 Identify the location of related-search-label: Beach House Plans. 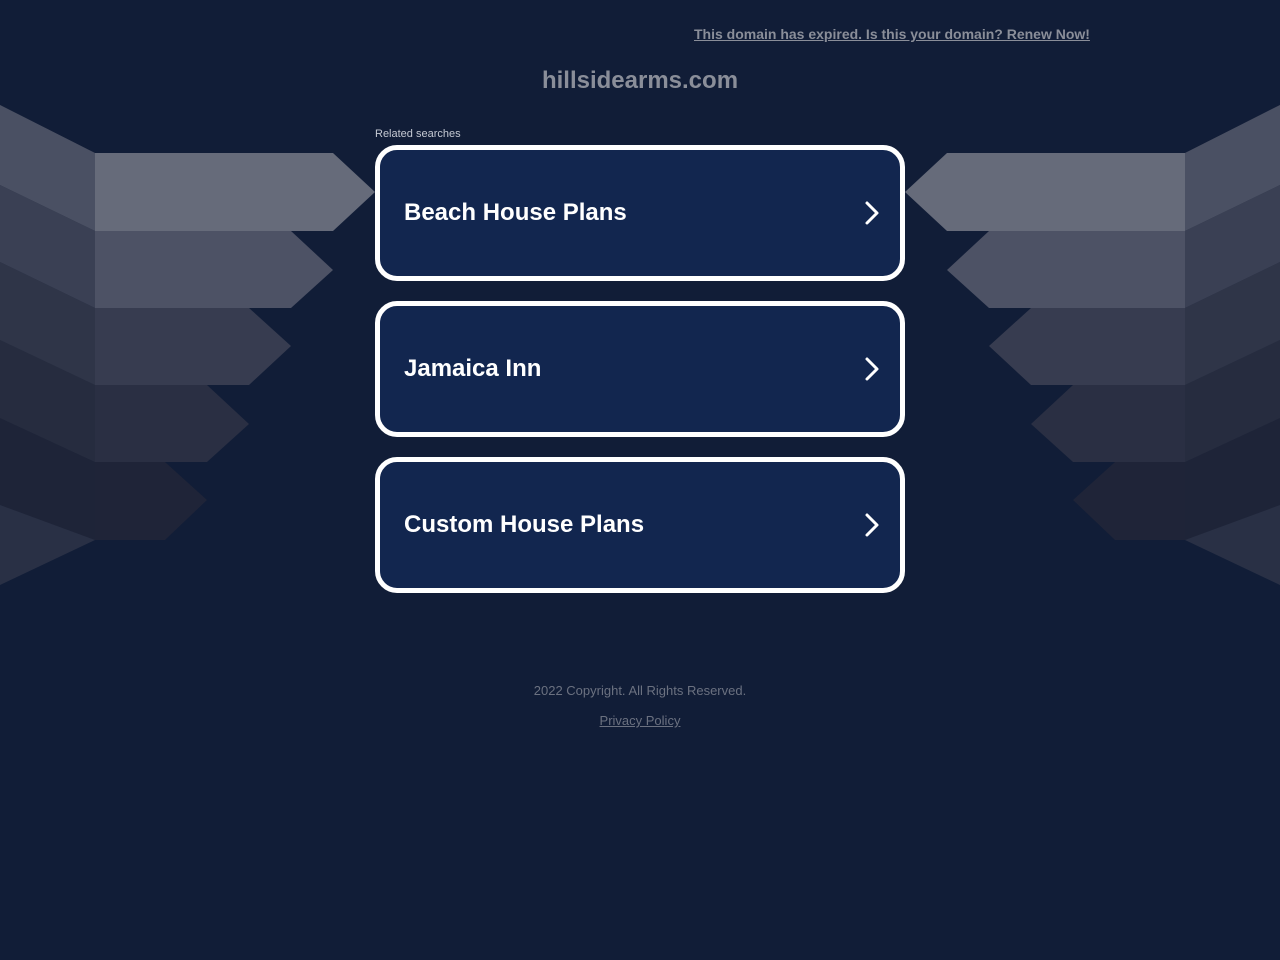
(515, 212).